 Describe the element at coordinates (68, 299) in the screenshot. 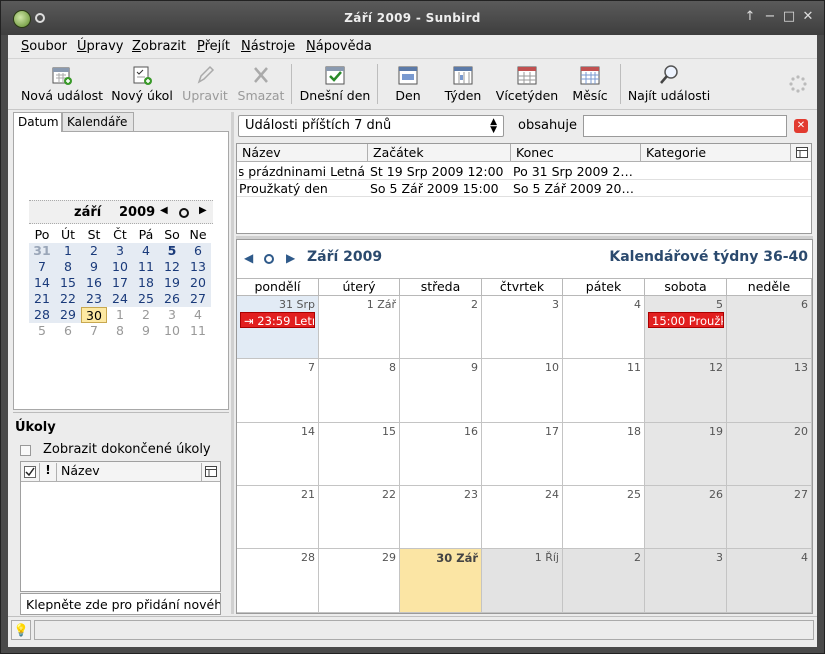

I see `mini-calendar-day: 22` at that location.